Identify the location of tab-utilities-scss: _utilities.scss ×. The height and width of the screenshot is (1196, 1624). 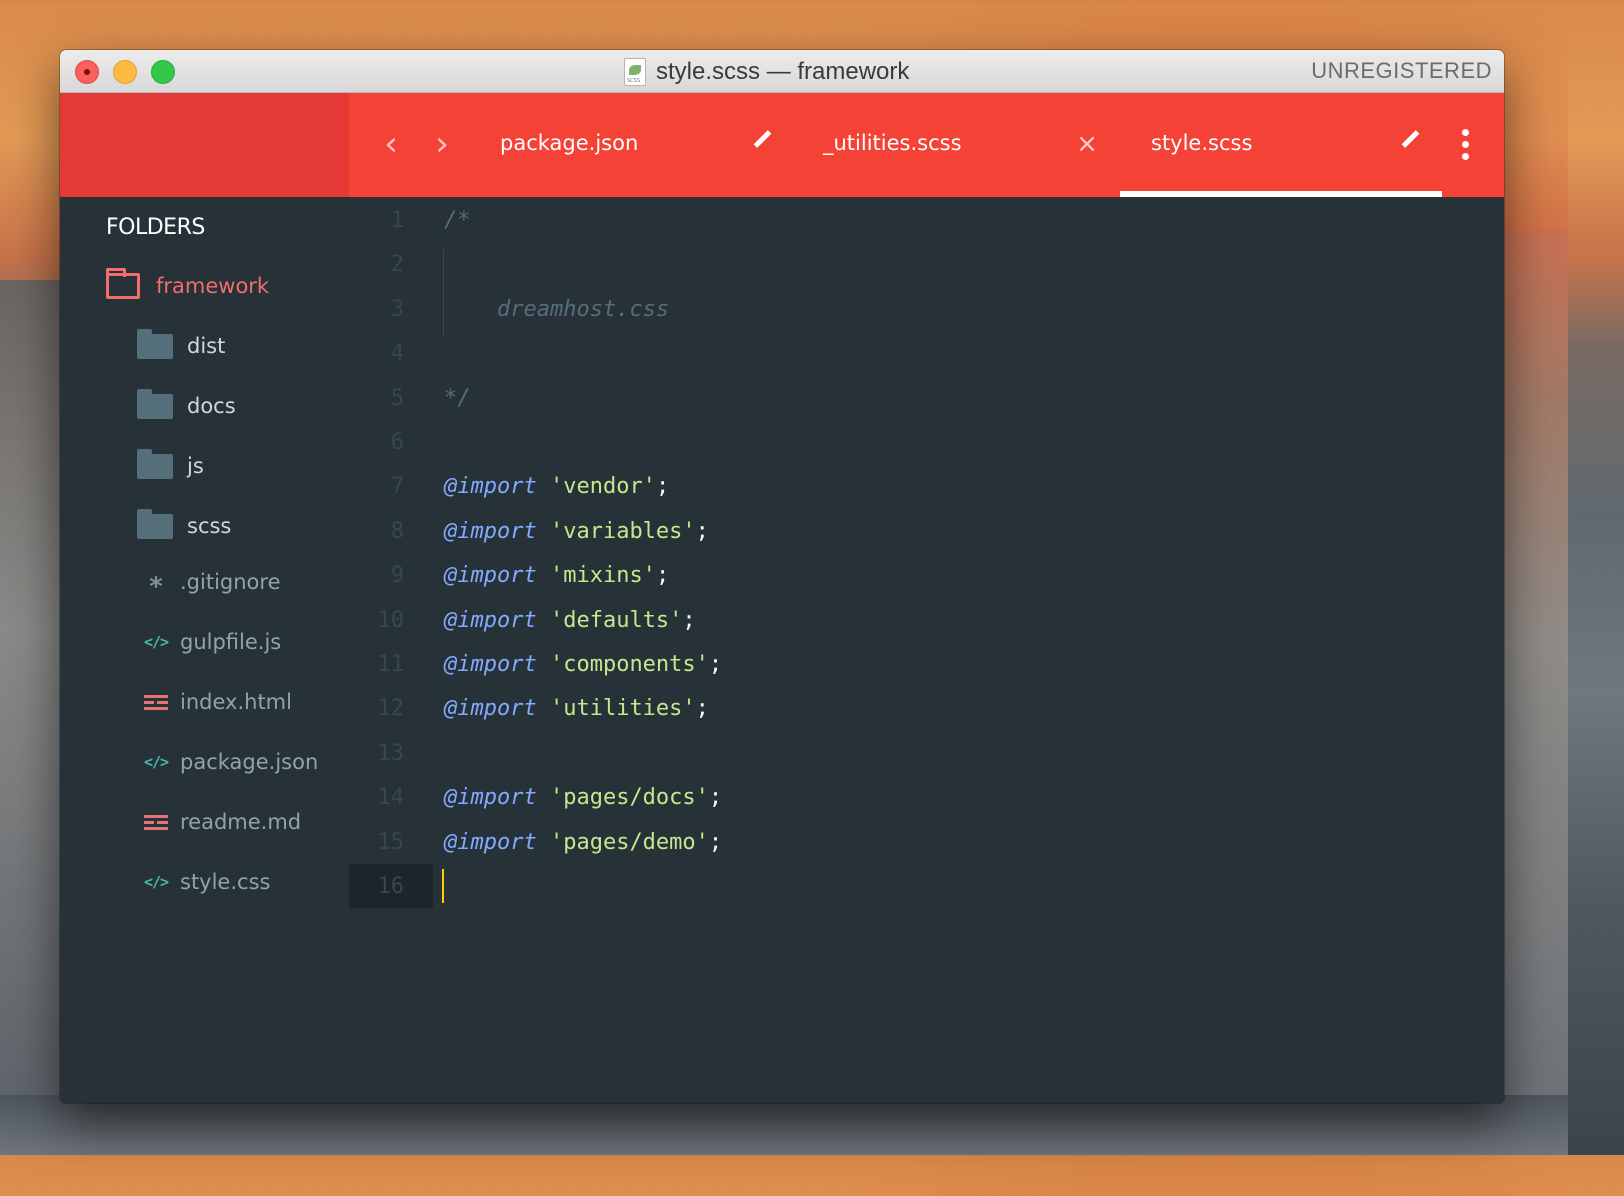
(962, 145).